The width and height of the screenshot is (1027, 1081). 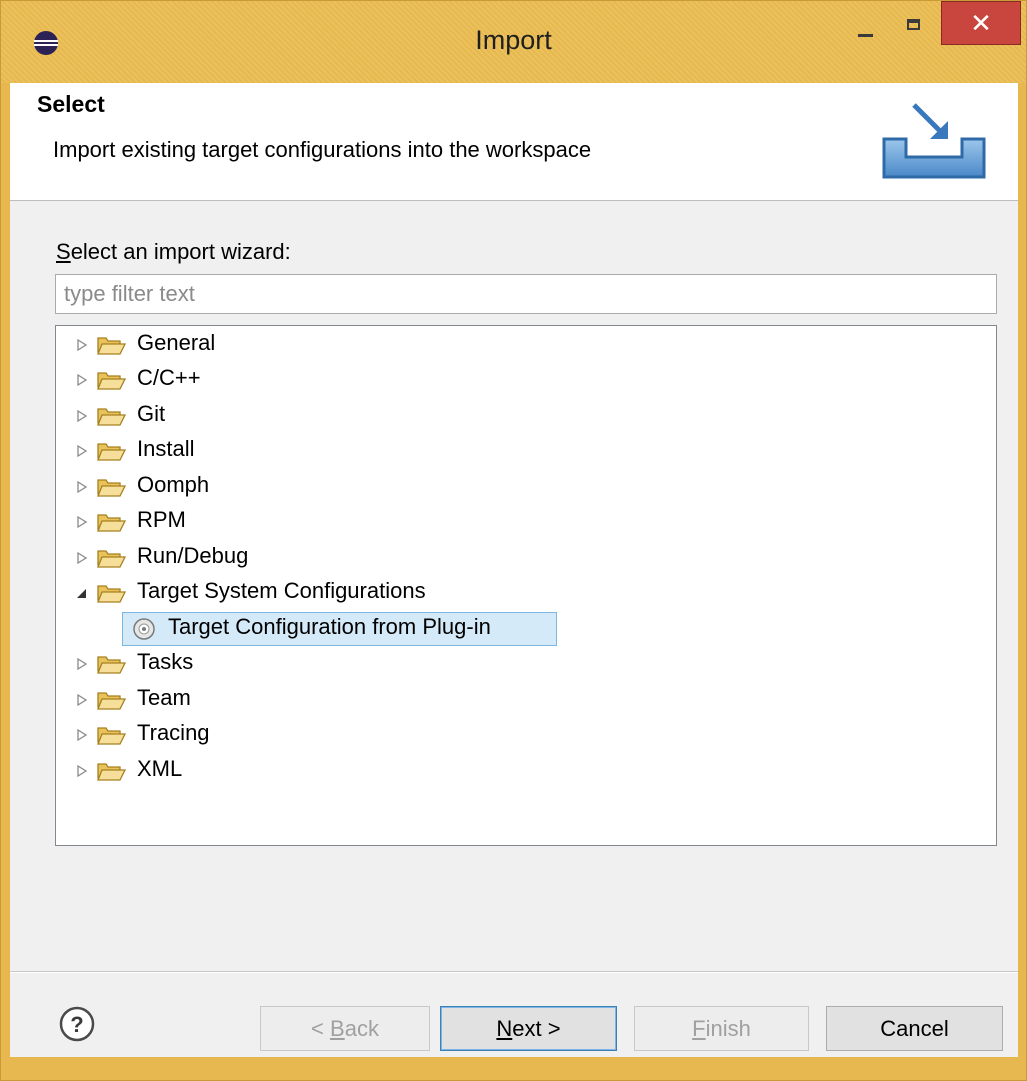 I want to click on tree-item-rpm: RPM, so click(x=526, y=522).